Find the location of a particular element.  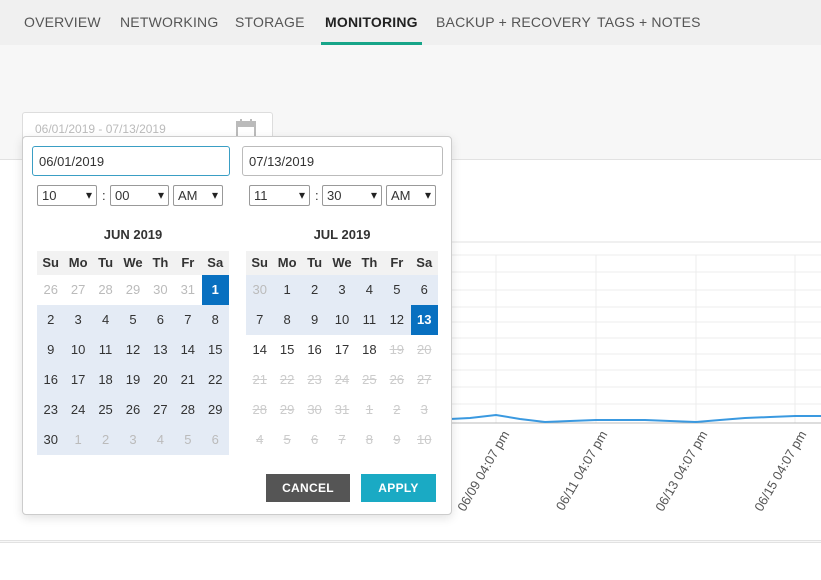

calendar-day: 13 is located at coordinates (160, 350).